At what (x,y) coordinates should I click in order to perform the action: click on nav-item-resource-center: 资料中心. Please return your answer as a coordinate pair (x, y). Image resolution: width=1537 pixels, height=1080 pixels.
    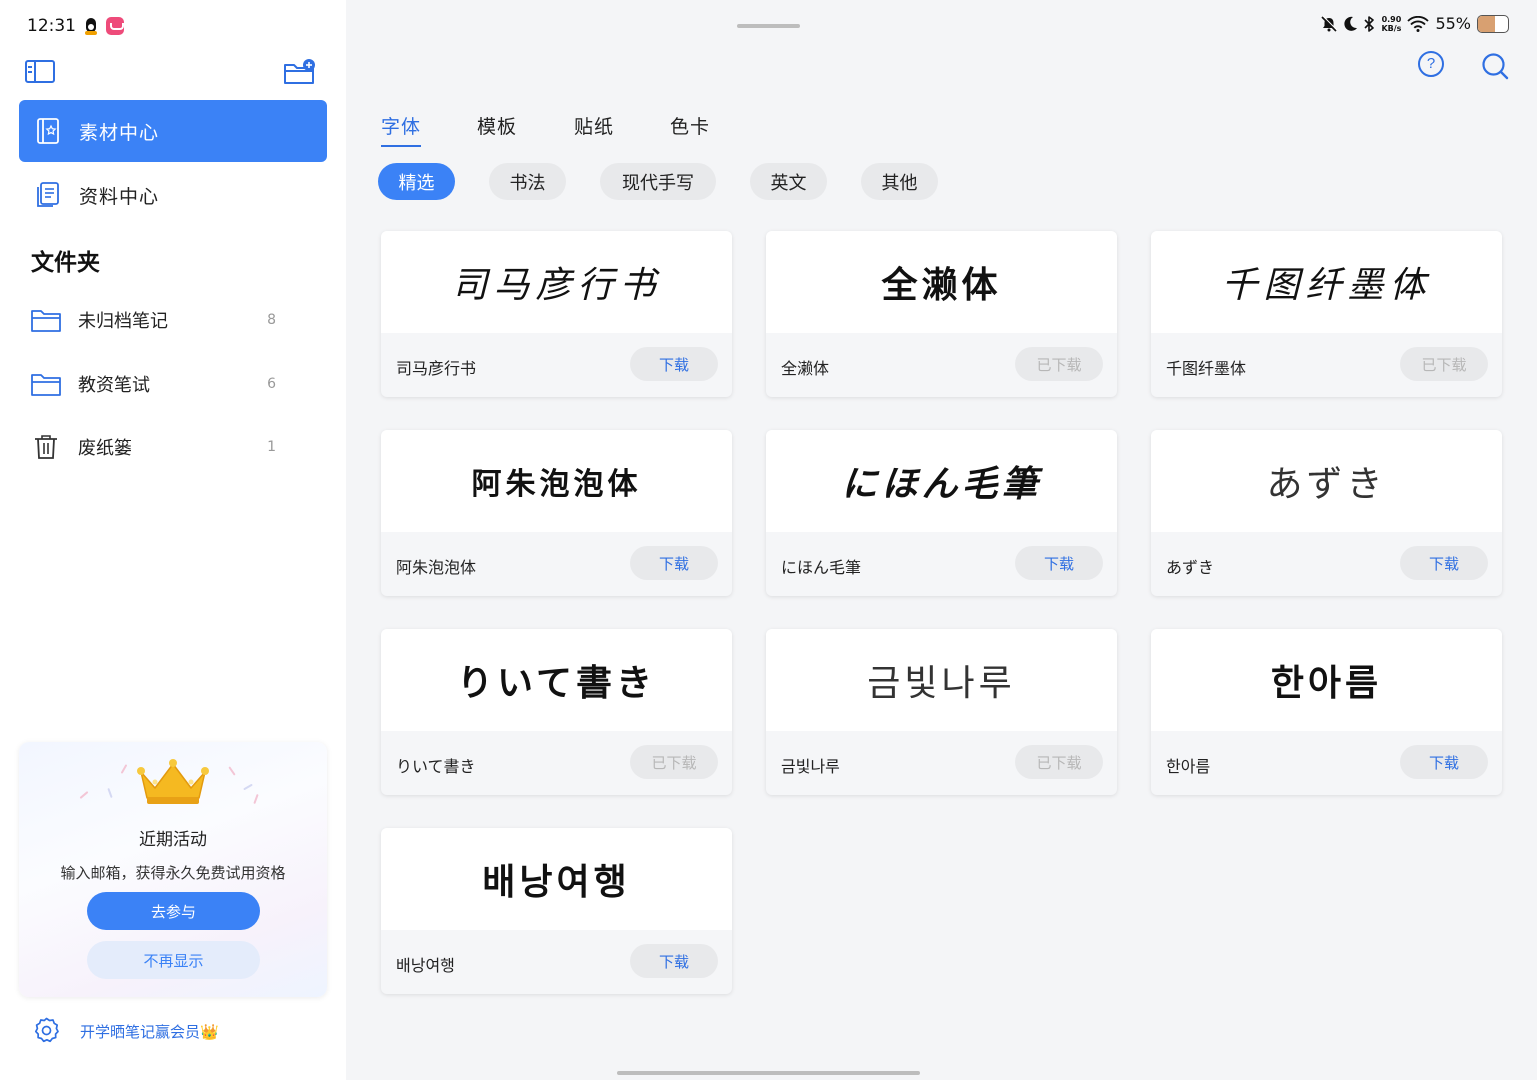
    Looking at the image, I should click on (173, 195).